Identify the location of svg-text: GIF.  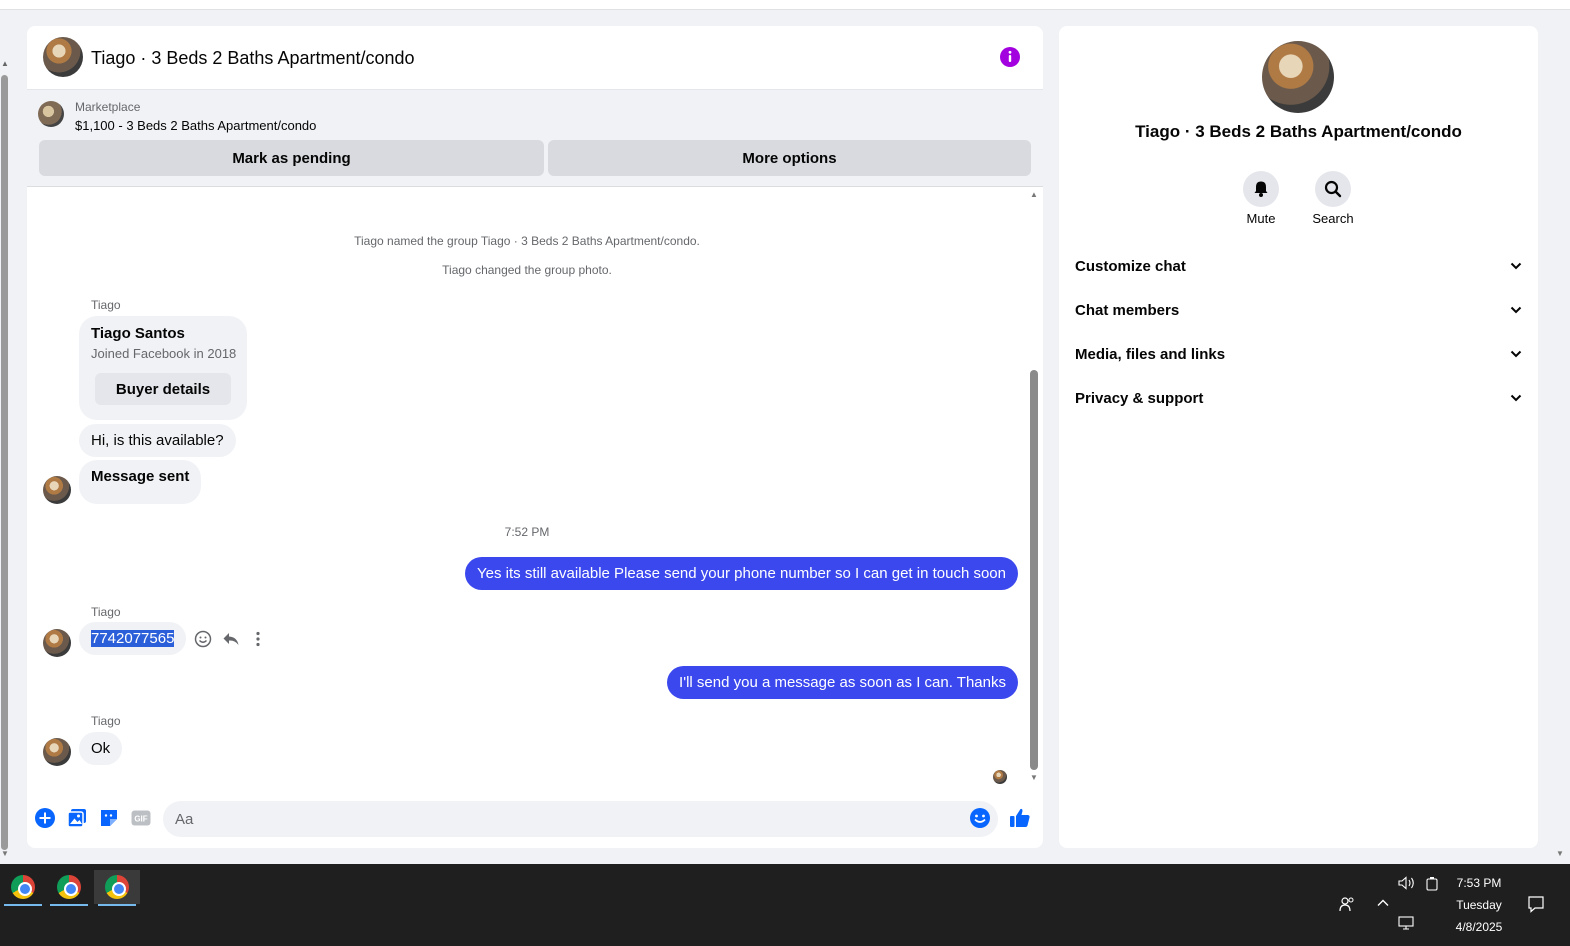
(140, 819).